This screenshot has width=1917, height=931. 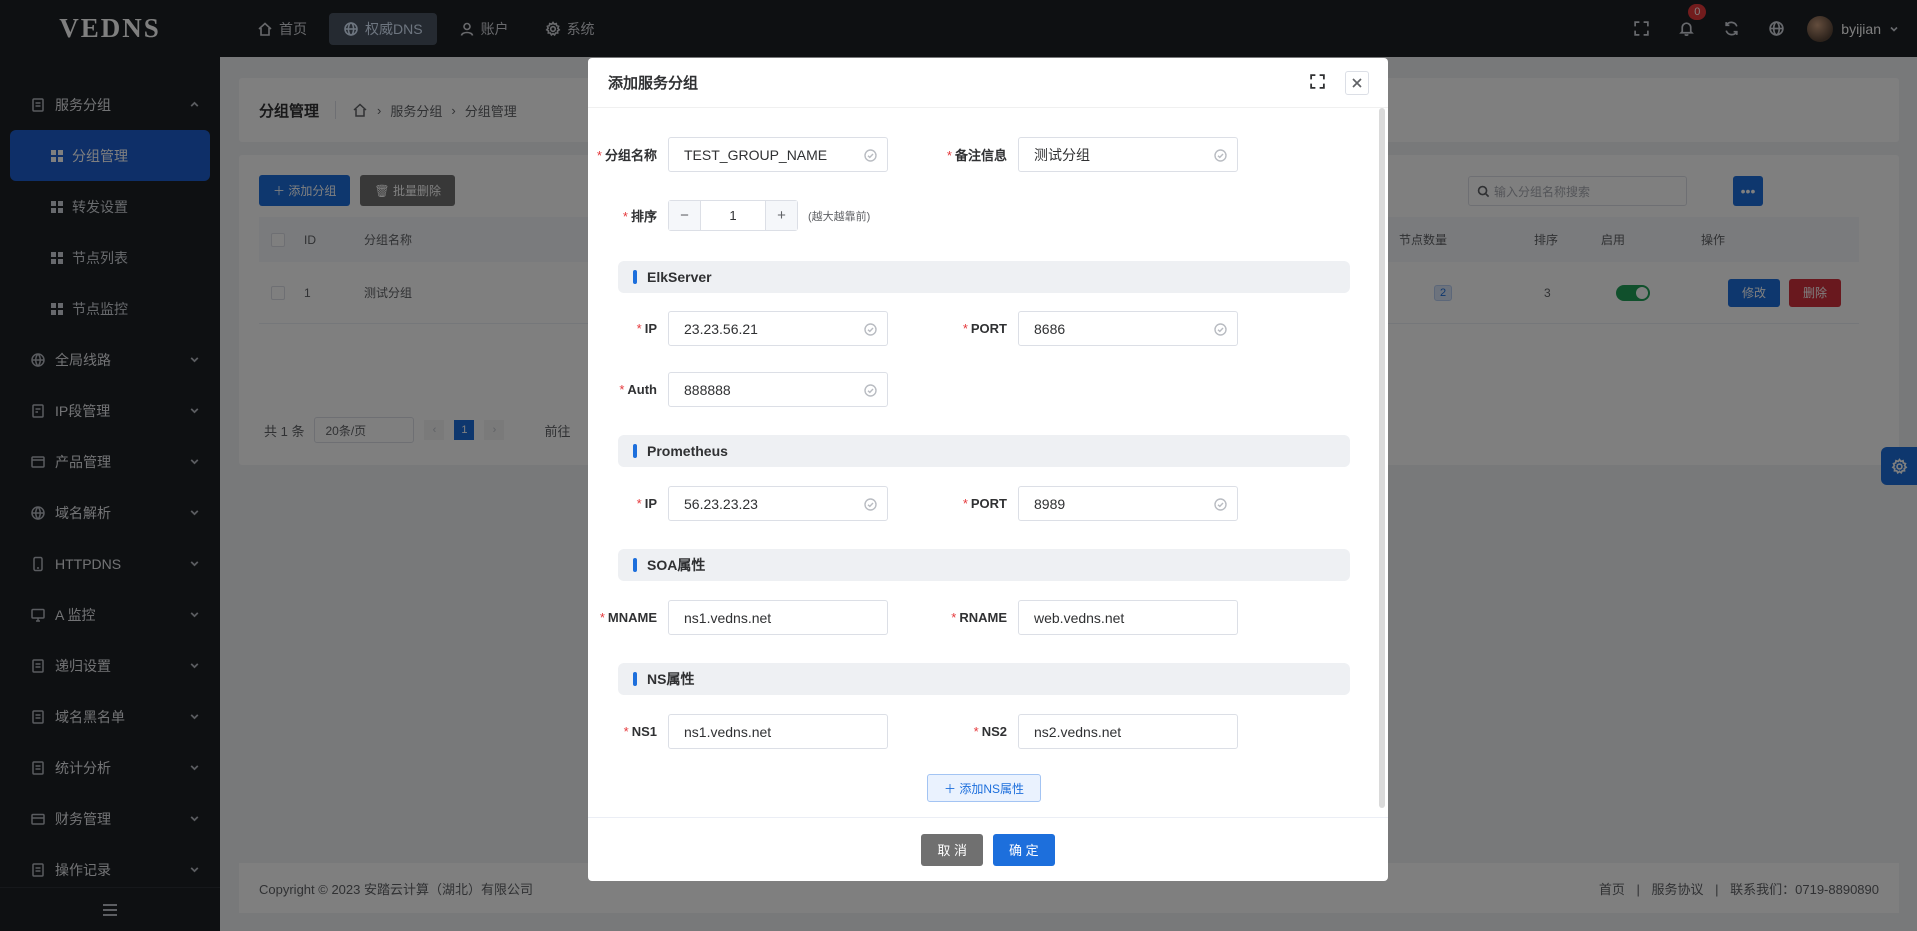 I want to click on order-stepper: − 1 +, so click(x=733, y=215).